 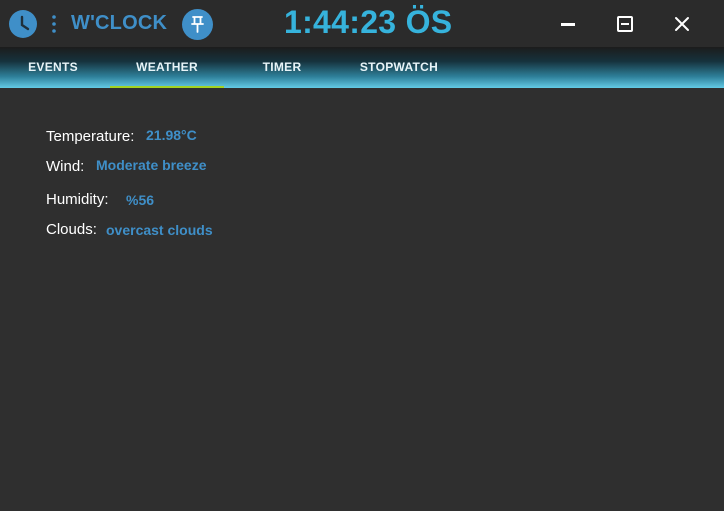 What do you see at coordinates (71, 229) in the screenshot?
I see `clouds-label: Clouds:` at bounding box center [71, 229].